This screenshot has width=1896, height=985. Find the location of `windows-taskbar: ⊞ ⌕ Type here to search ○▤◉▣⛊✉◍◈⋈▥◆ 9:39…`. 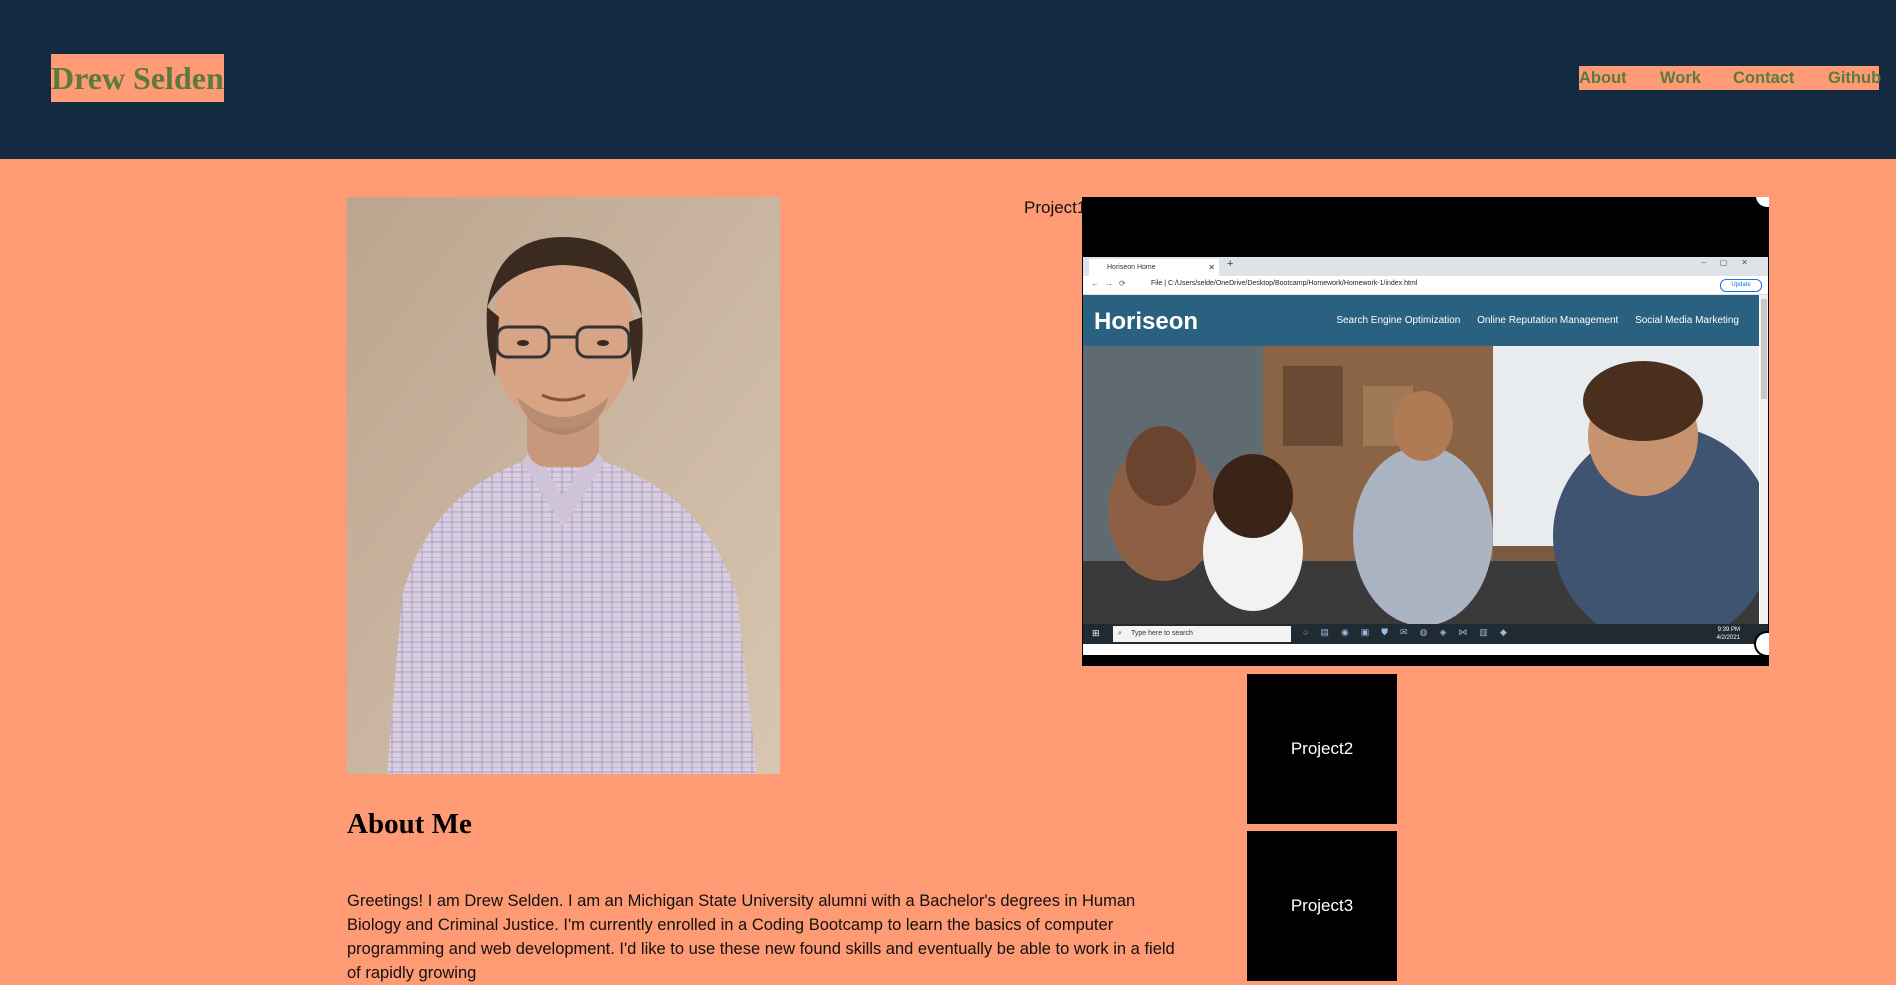

windows-taskbar: ⊞ ⌕ Type here to search ○▤◉▣⛊✉◍◈⋈▥◆ 9:39… is located at coordinates (1425, 634).